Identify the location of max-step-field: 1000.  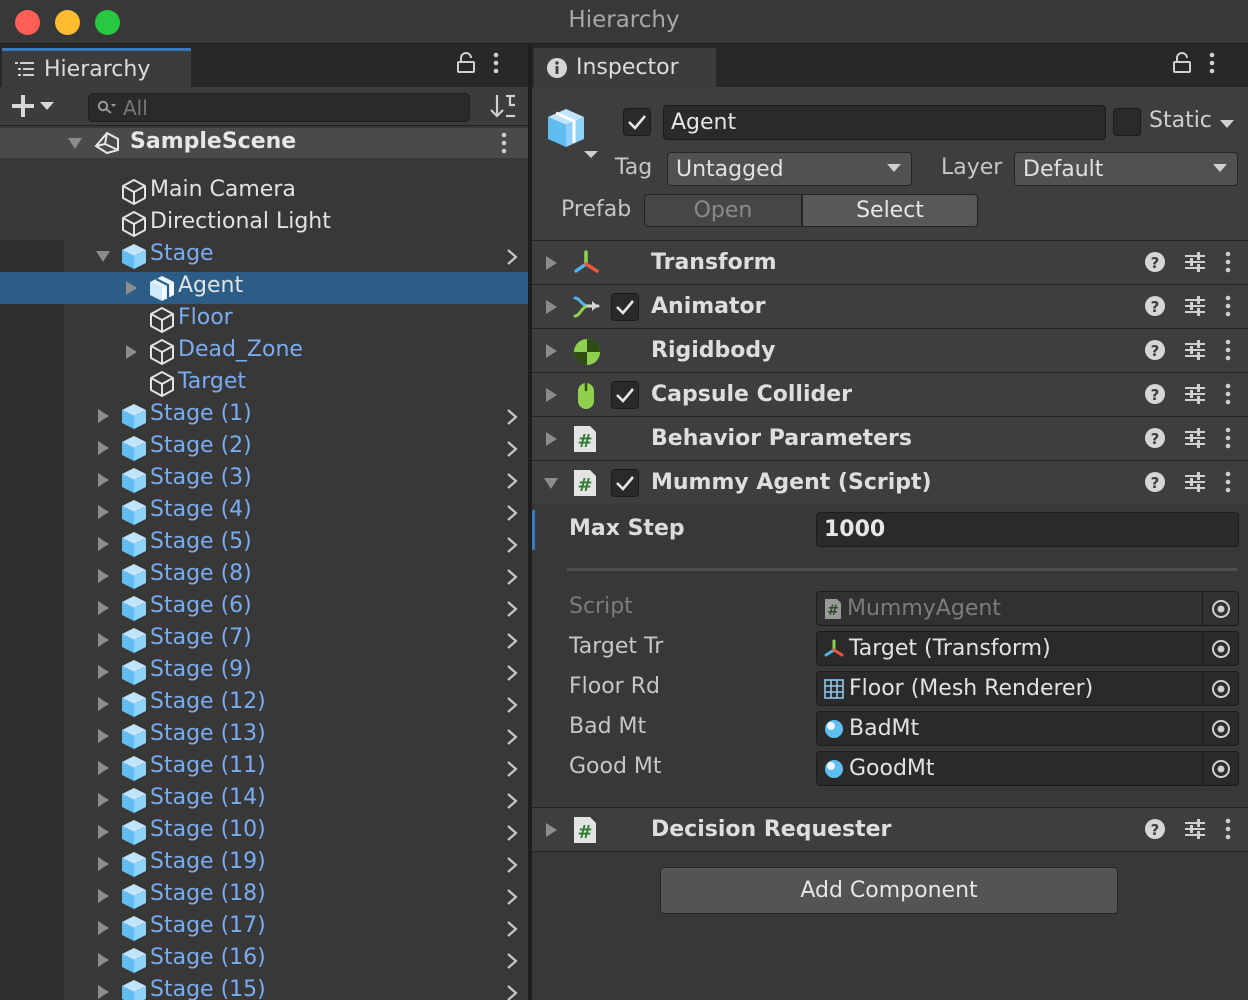
(1027, 529).